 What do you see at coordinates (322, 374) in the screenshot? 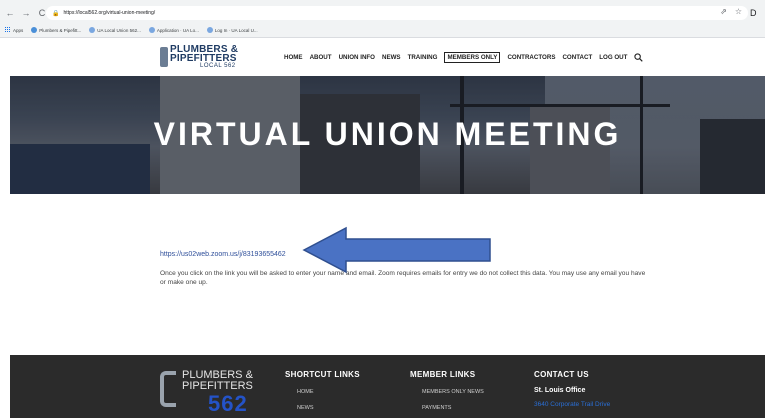
I see `footer-heading: SHORTCUT LINKS` at bounding box center [322, 374].